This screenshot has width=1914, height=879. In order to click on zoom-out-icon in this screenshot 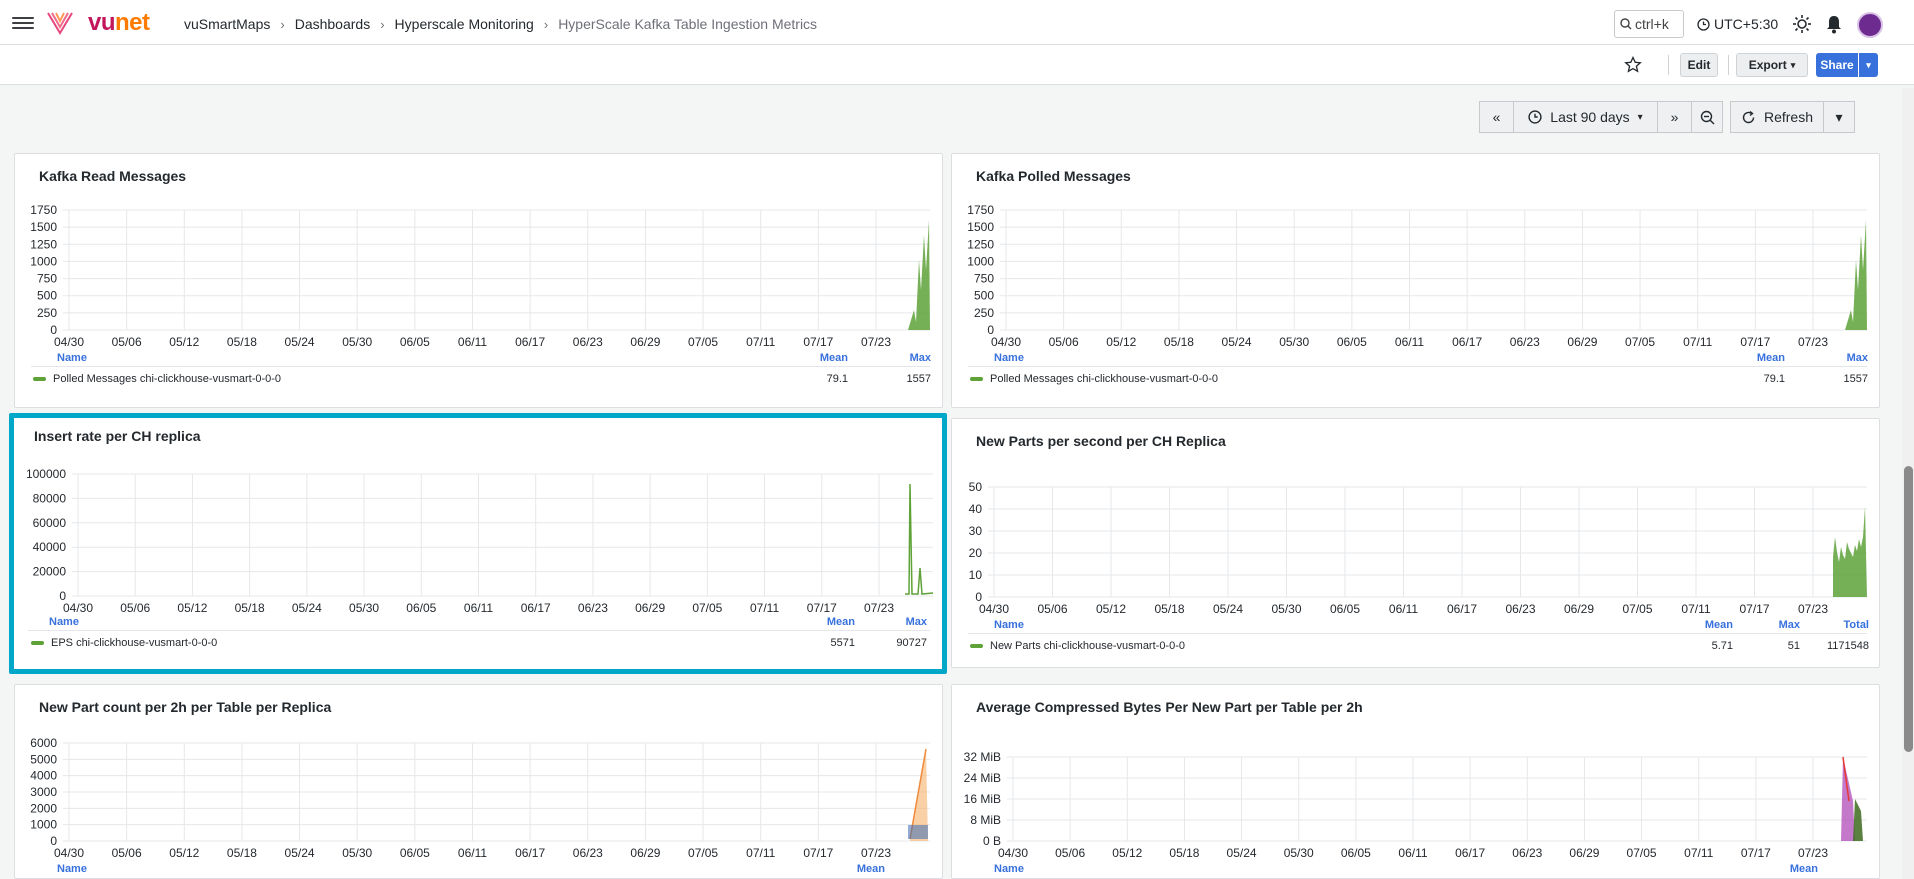, I will do `click(1707, 117)`.